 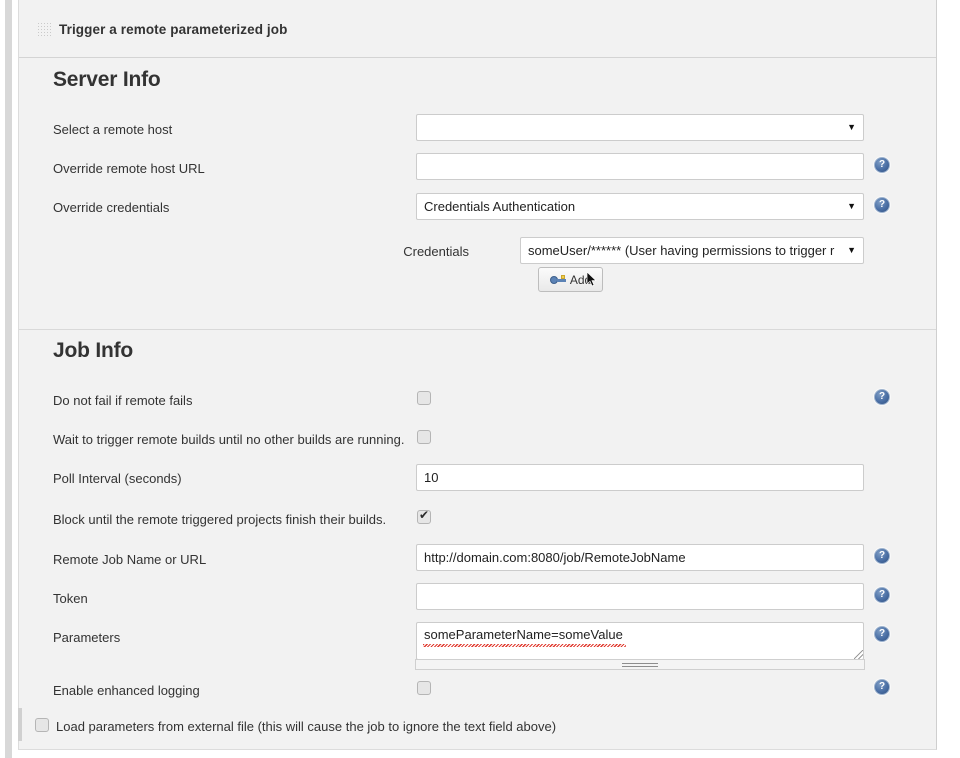 I want to click on checkbox-enhanced-logging, so click(x=424, y=688).